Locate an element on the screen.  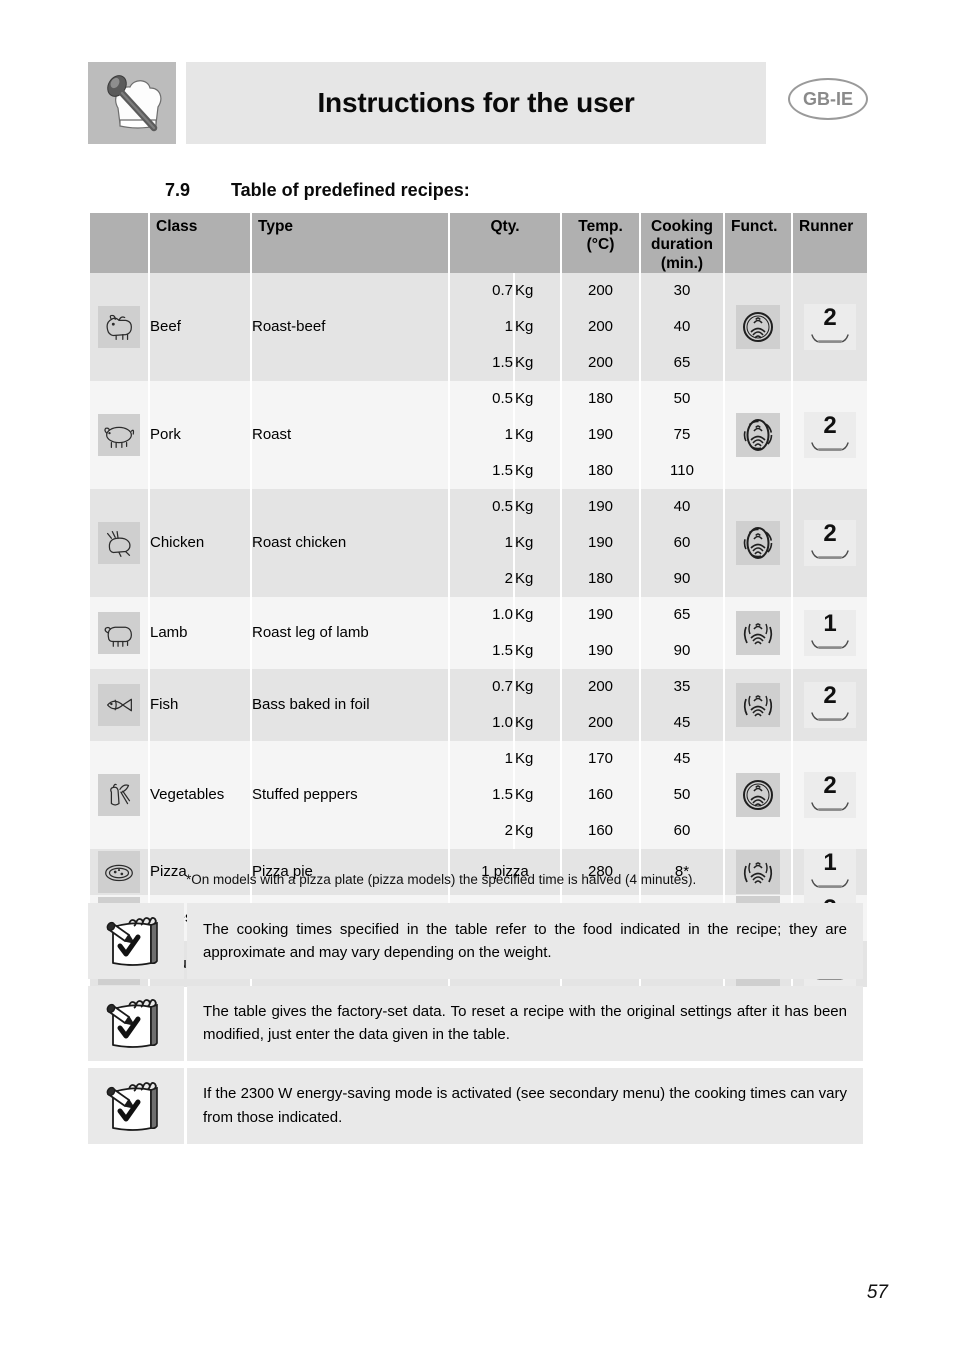
col-header-cooking-duration: Cooking duration (min.) is located at coordinates (682, 243).